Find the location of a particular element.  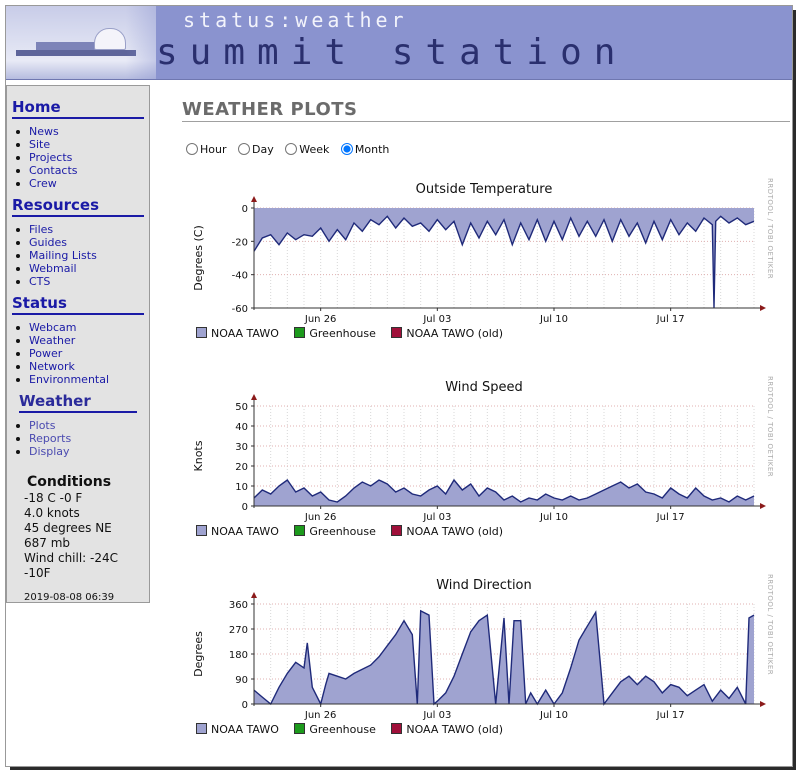

conditions-timestamp: 2019-08-08 06:39 is located at coordinates (69, 597).